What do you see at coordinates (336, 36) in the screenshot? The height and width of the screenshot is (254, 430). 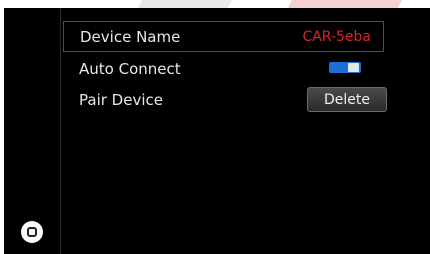 I see `device-name-value: CAR-5eba` at bounding box center [336, 36].